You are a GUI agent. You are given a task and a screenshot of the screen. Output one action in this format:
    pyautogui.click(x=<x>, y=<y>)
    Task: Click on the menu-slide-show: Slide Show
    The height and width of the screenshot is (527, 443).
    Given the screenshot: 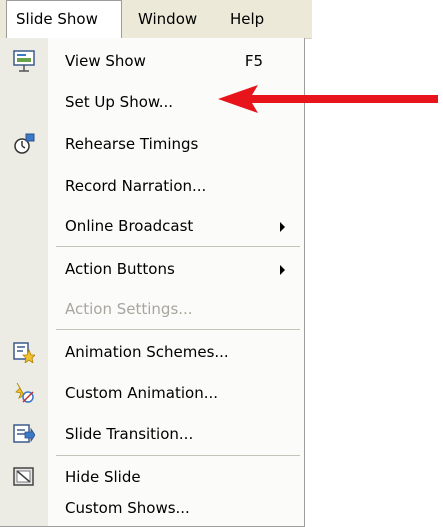 What is the action you would take?
    pyautogui.click(x=64, y=19)
    